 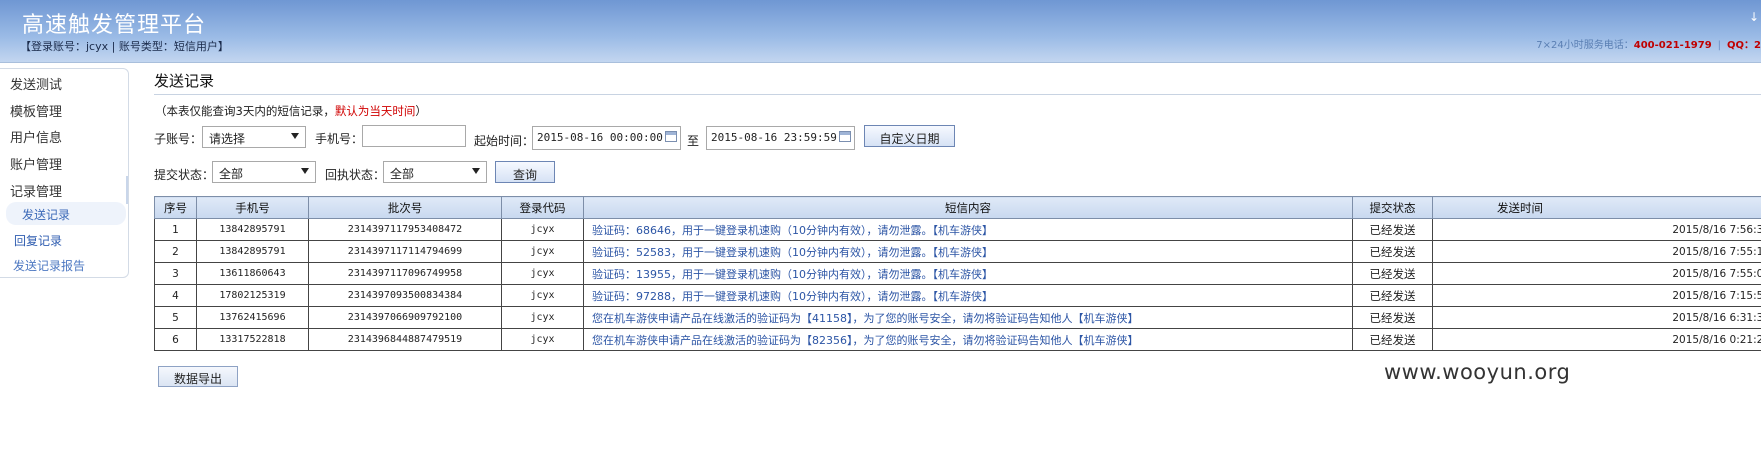 I want to click on receipt-status-select: 全部, so click(x=435, y=172).